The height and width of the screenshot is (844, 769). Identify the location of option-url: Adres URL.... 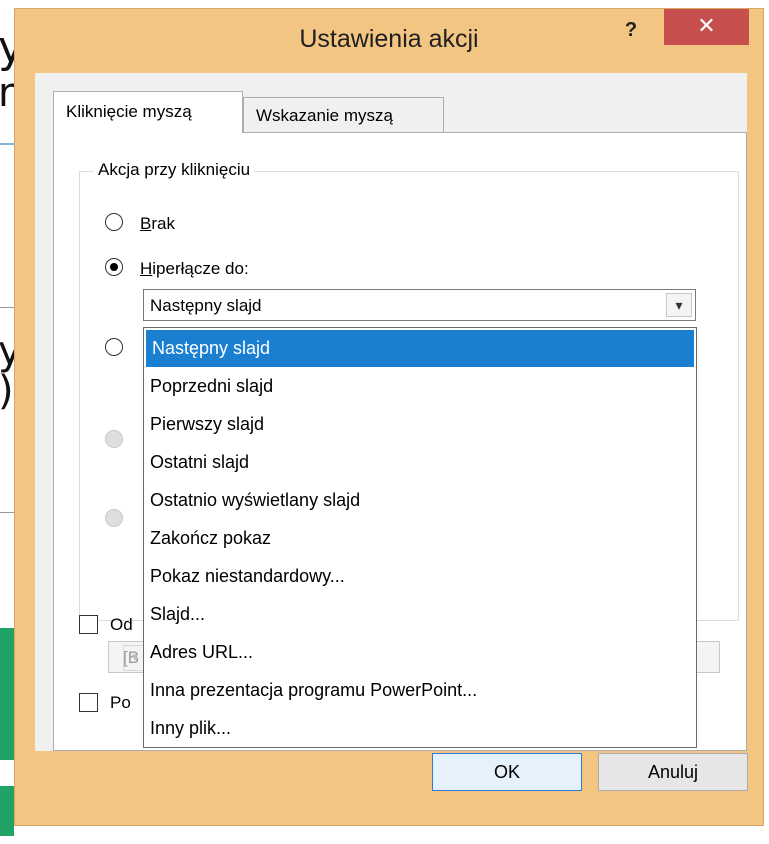
(420, 652).